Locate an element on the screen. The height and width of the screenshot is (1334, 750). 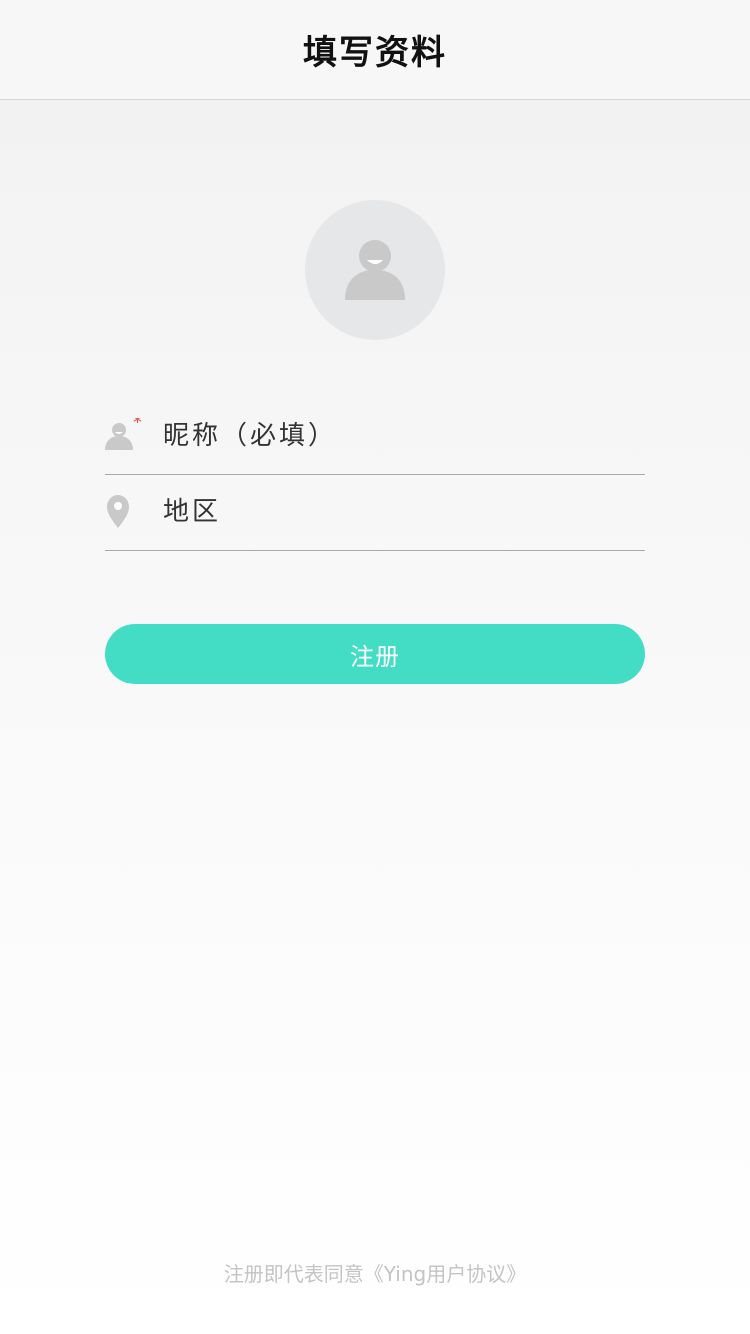
nickname-field: * is located at coordinates (375, 436).